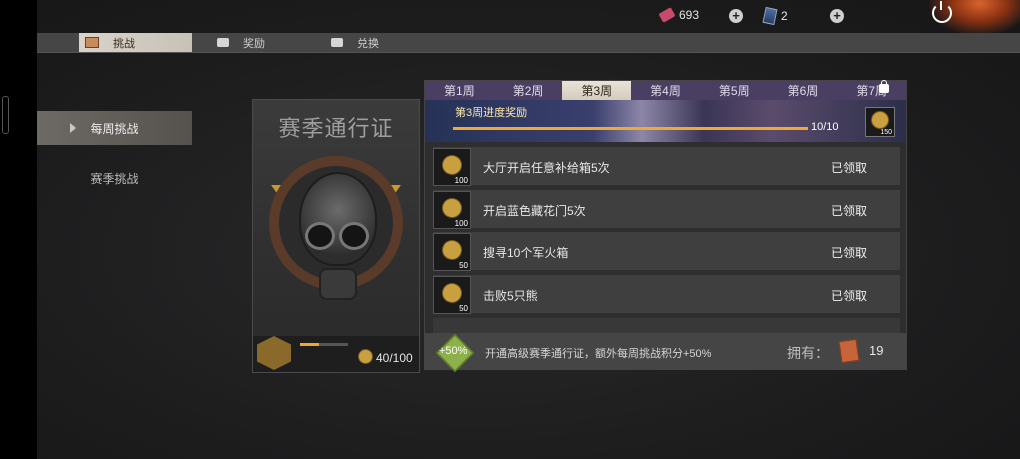 Image resolution: width=1020 pixels, height=459 pixels. I want to click on sidebar-item-label: 赛季挑战, so click(114, 178).